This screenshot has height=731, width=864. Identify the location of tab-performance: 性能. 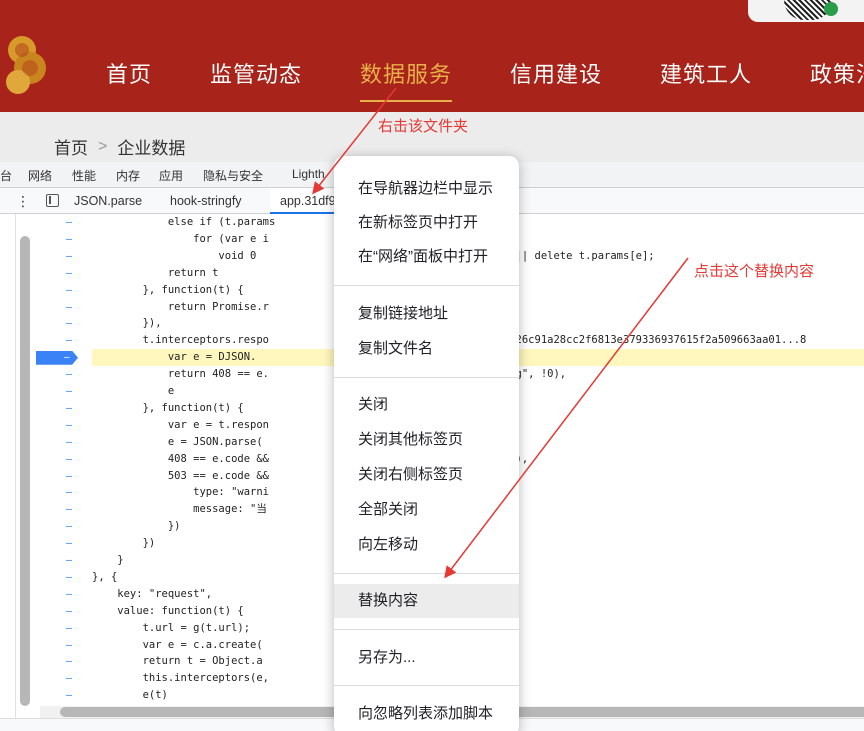
(84, 175).